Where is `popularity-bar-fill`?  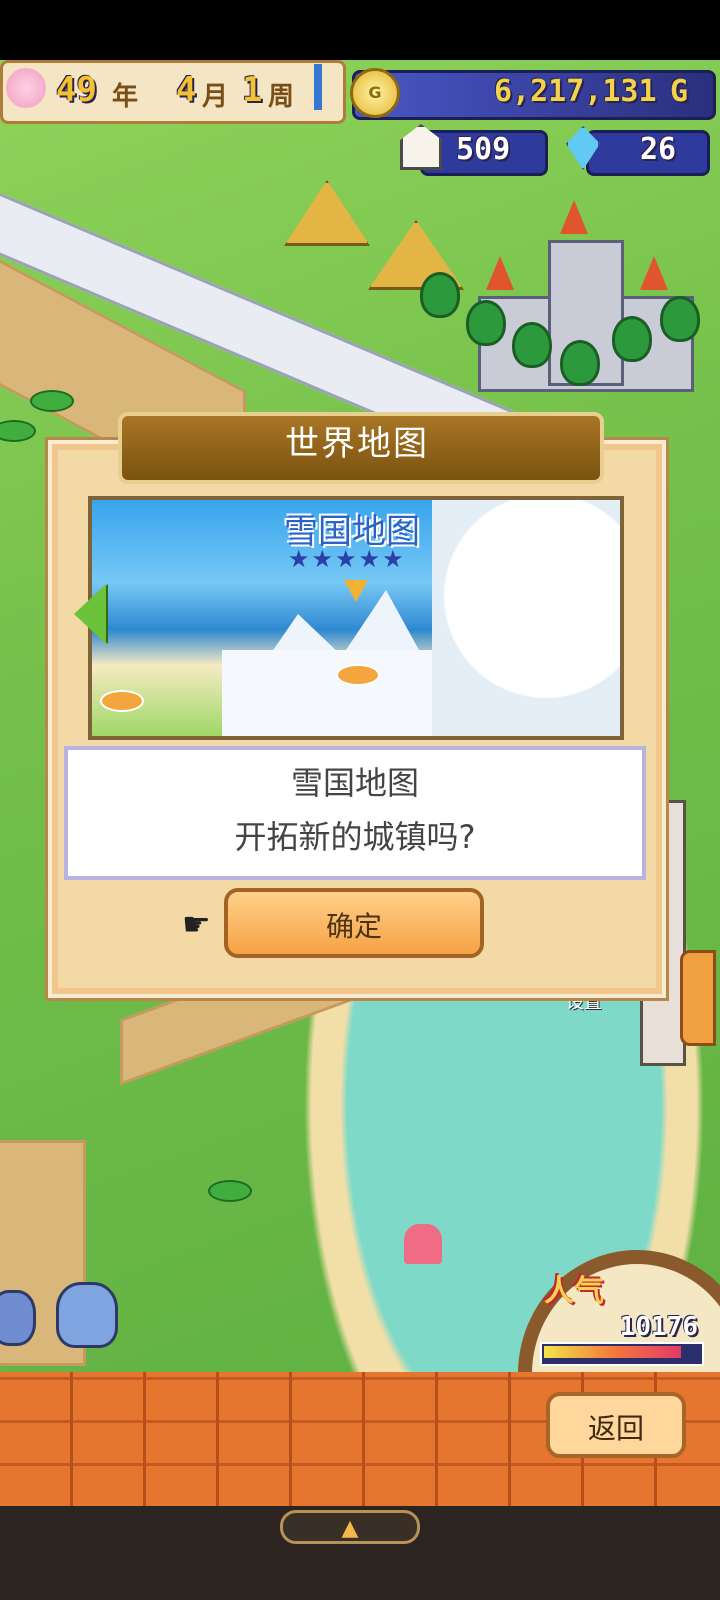 popularity-bar-fill is located at coordinates (612, 1352).